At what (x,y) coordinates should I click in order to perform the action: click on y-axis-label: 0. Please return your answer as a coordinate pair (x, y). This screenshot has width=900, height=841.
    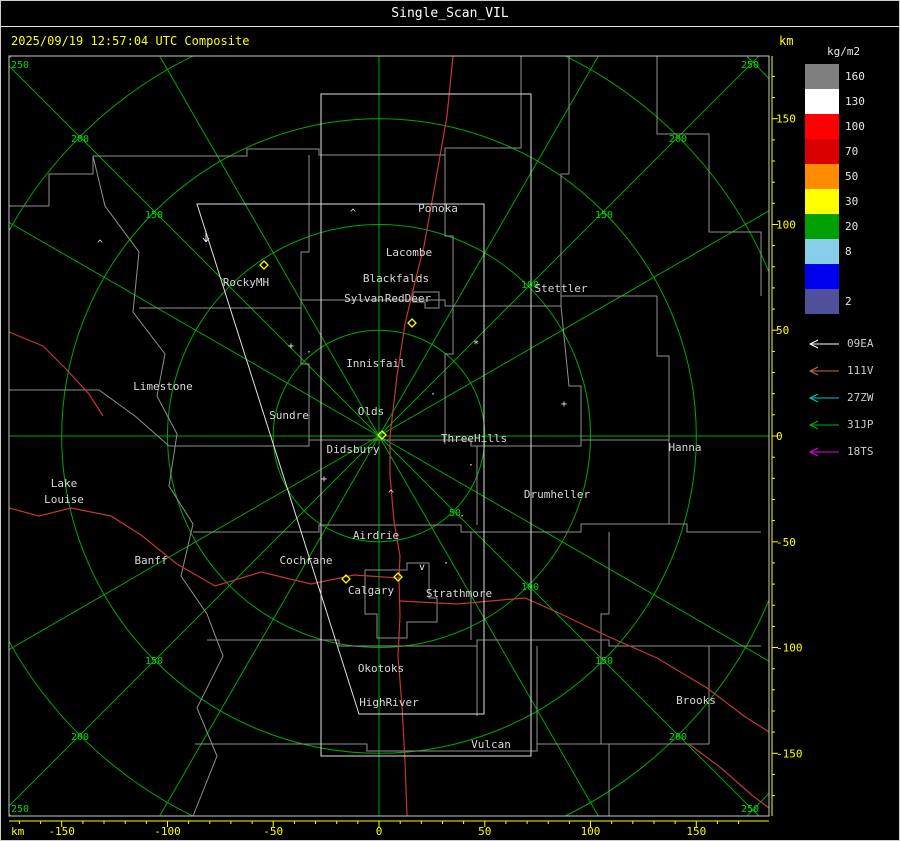
    Looking at the image, I should click on (779, 436).